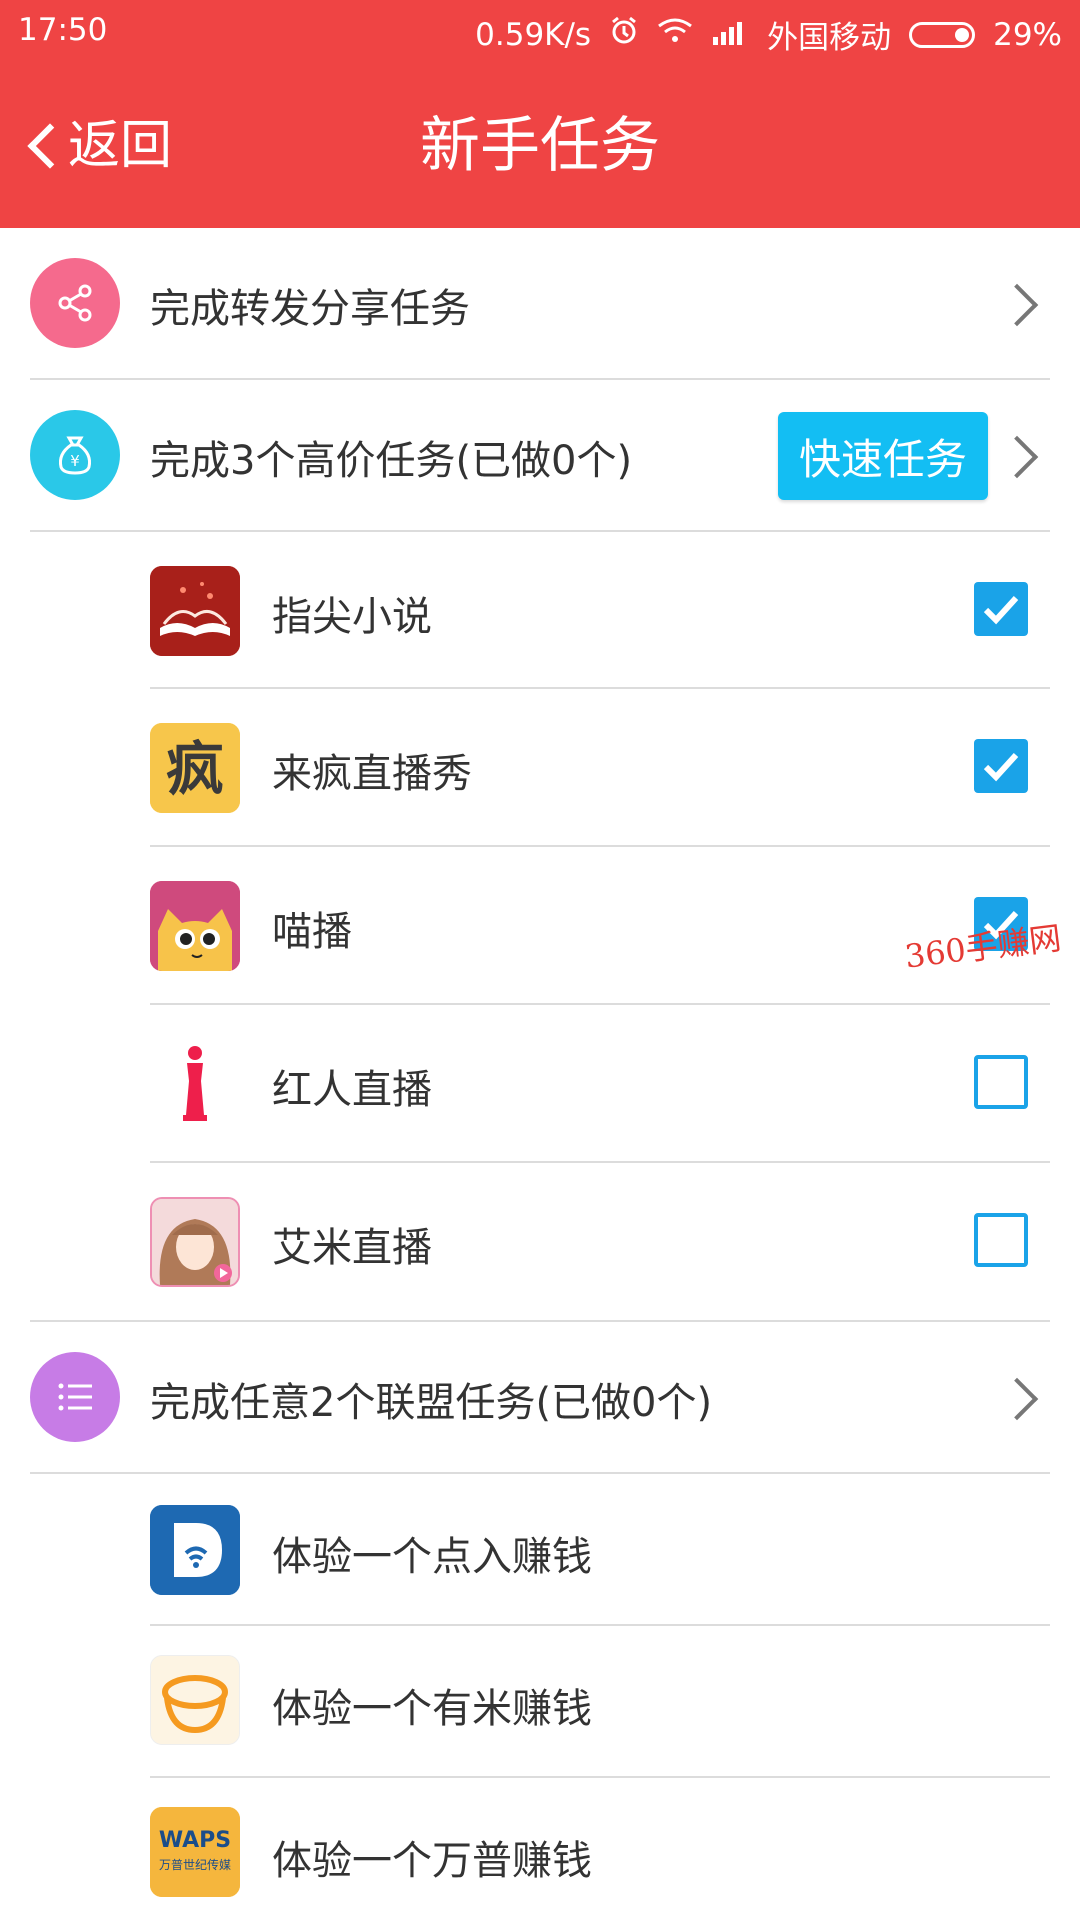 This screenshot has width=1080, height=1920. I want to click on high-price-task-title: 完成3个高价任务(已做0个), so click(391, 461).